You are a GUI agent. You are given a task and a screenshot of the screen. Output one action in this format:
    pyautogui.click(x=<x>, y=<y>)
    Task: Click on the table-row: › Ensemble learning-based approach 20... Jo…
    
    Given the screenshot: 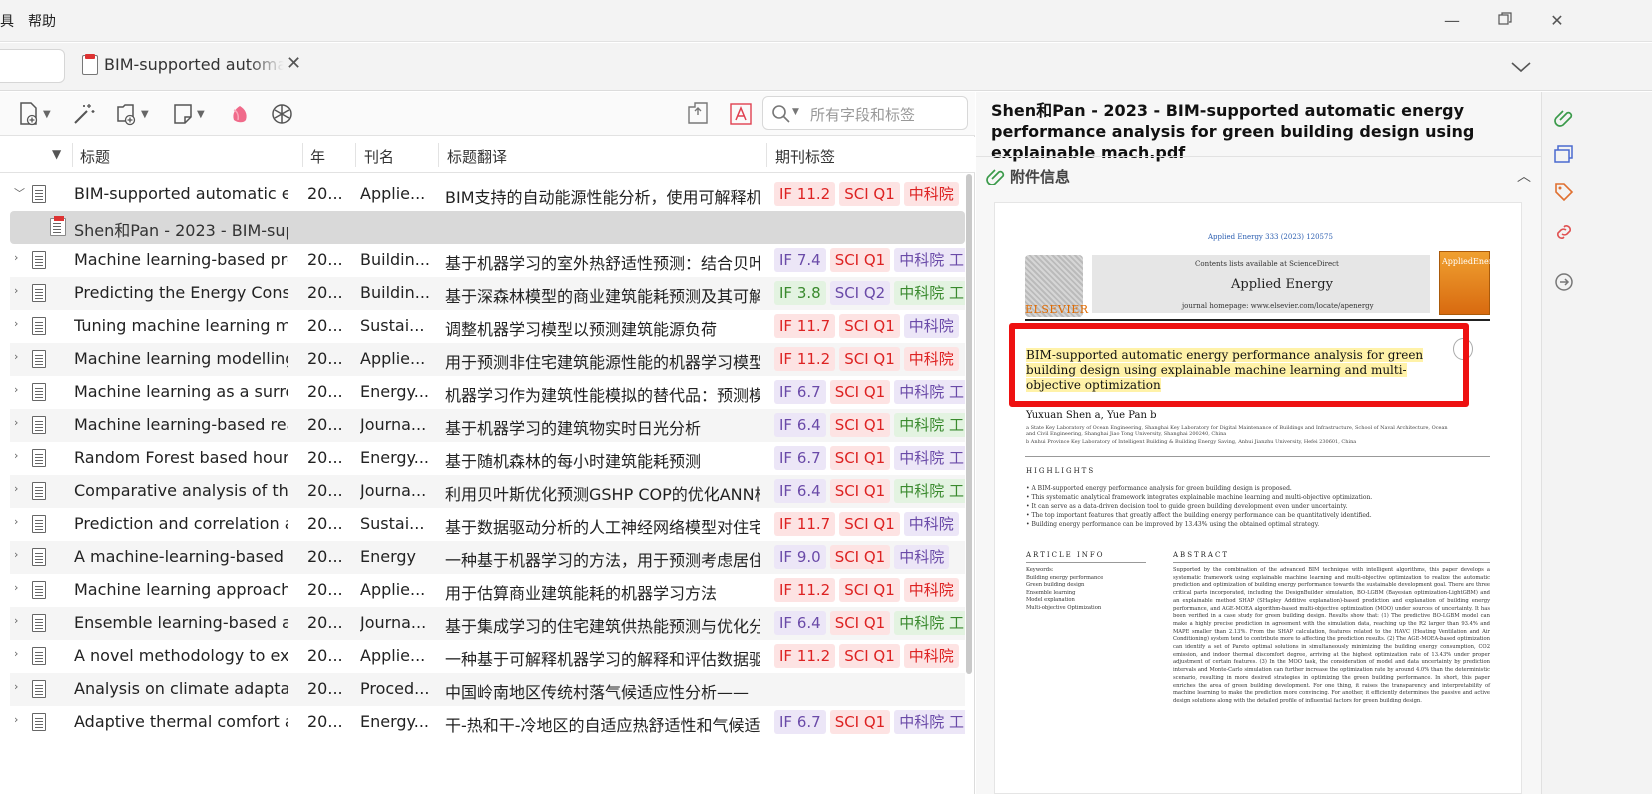 What is the action you would take?
    pyautogui.click(x=487, y=623)
    